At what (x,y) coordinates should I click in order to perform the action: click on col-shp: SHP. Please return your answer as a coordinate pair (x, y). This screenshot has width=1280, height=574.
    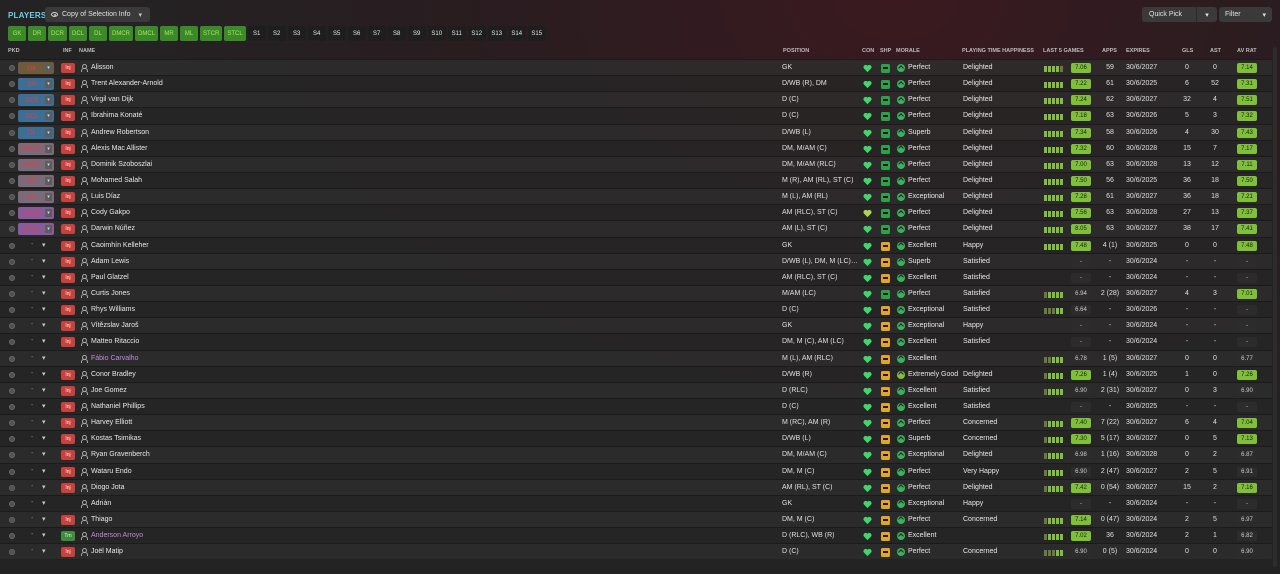
    Looking at the image, I should click on (885, 51).